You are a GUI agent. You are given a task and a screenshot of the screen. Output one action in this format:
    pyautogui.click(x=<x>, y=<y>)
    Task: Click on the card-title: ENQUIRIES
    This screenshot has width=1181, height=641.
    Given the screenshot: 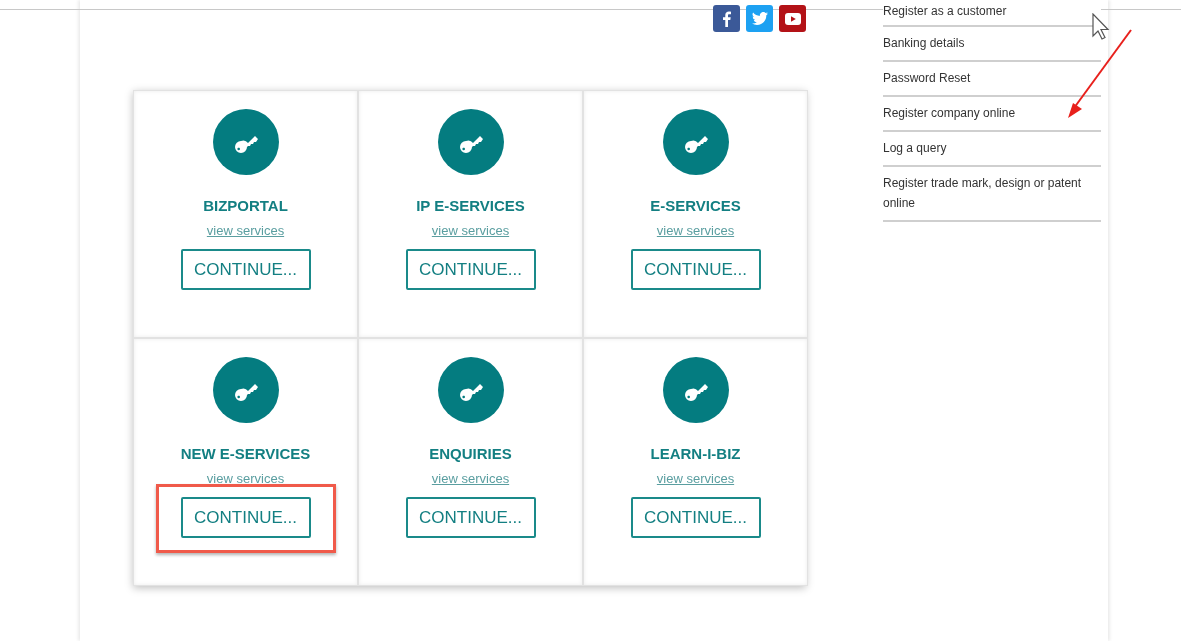 What is the action you would take?
    pyautogui.click(x=470, y=453)
    